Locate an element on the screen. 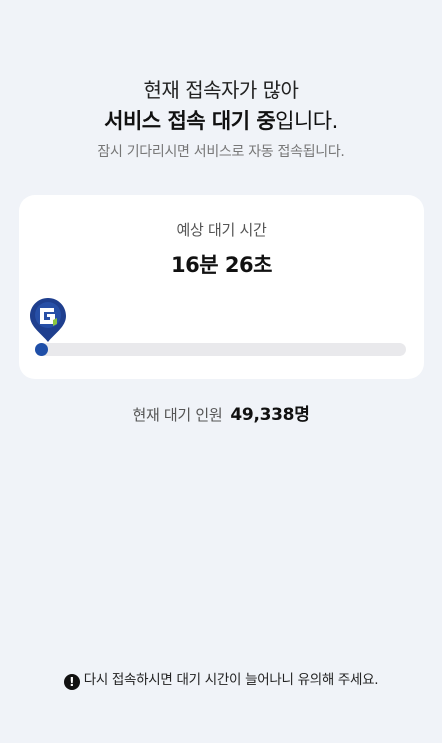 The width and height of the screenshot is (442, 743). queue-count-row: 현재 대기 인원 49,338명 is located at coordinates (221, 412).